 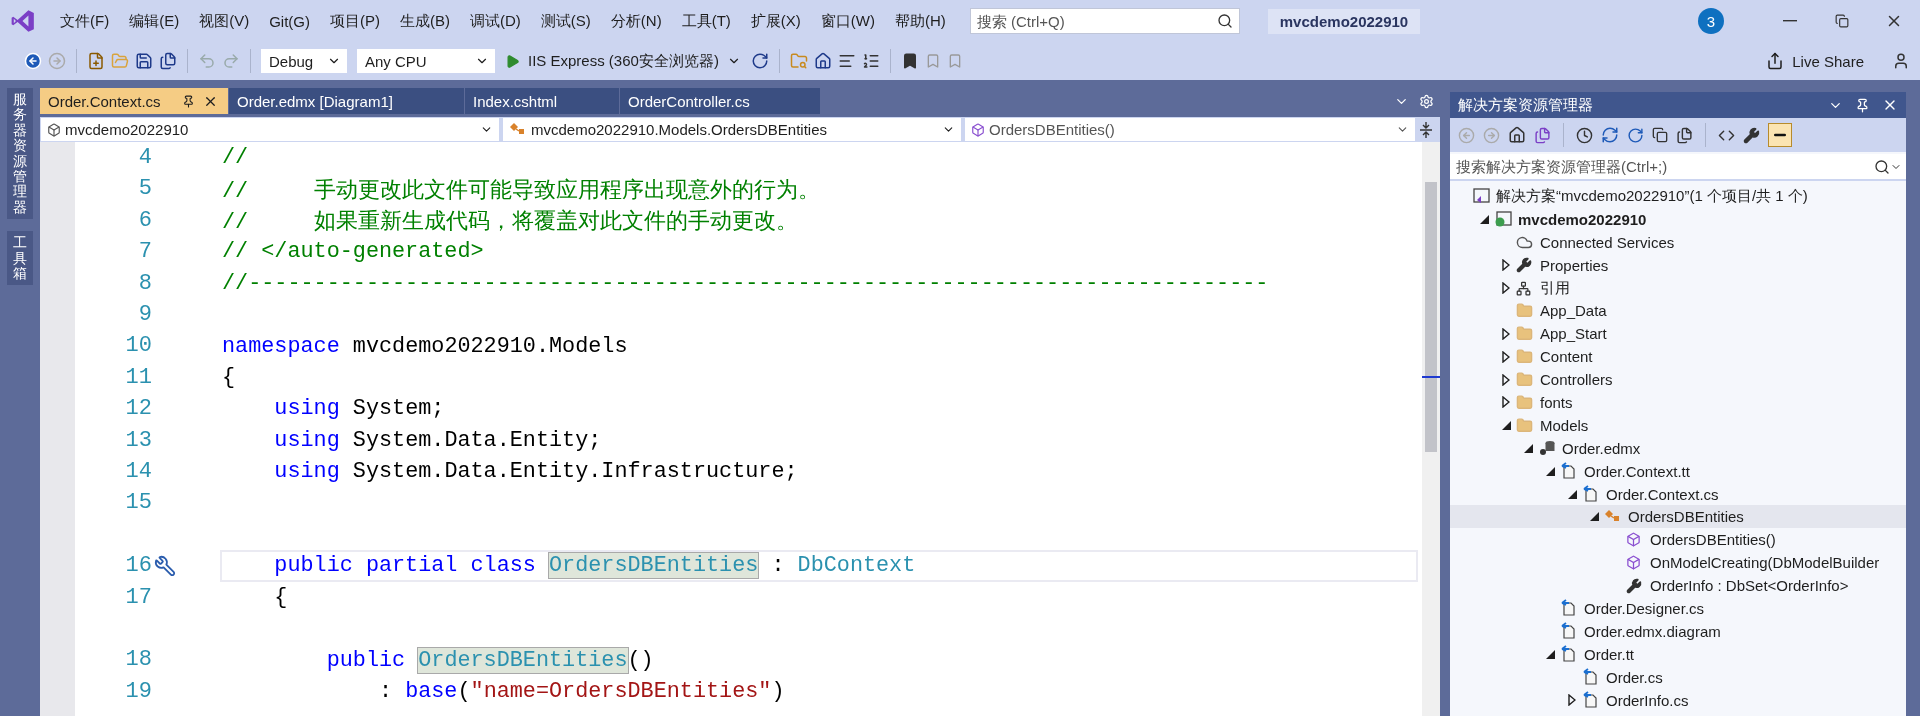 What do you see at coordinates (1678, 425) in the screenshot?
I see `tree-item: Models` at bounding box center [1678, 425].